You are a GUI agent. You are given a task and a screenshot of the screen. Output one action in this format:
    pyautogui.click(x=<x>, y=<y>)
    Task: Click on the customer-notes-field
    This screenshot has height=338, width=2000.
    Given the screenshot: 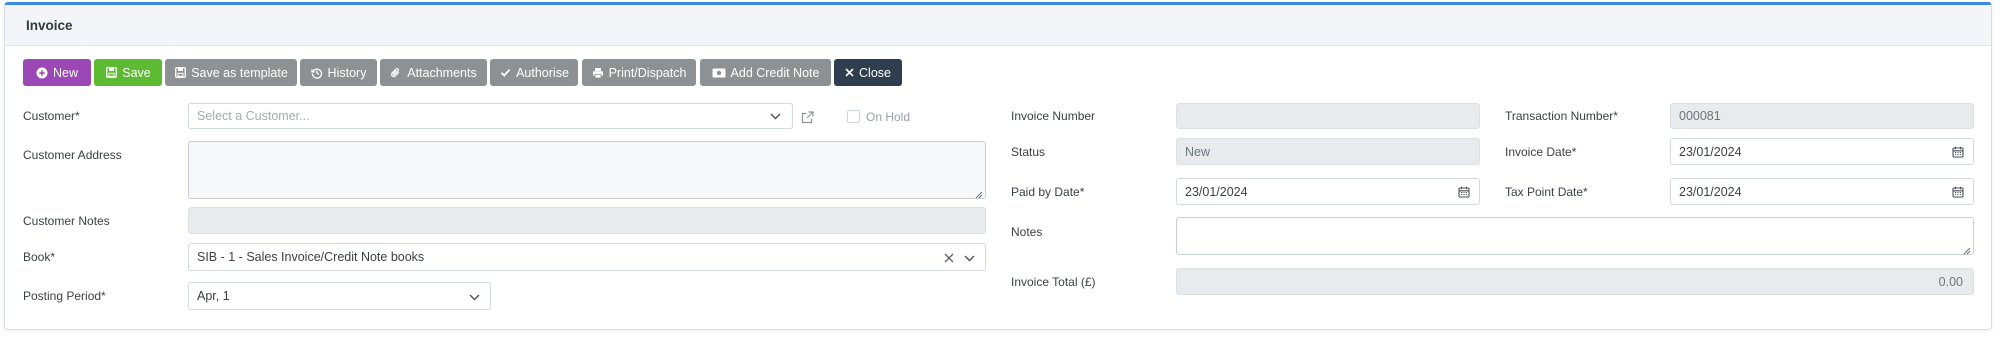 What is the action you would take?
    pyautogui.click(x=587, y=220)
    